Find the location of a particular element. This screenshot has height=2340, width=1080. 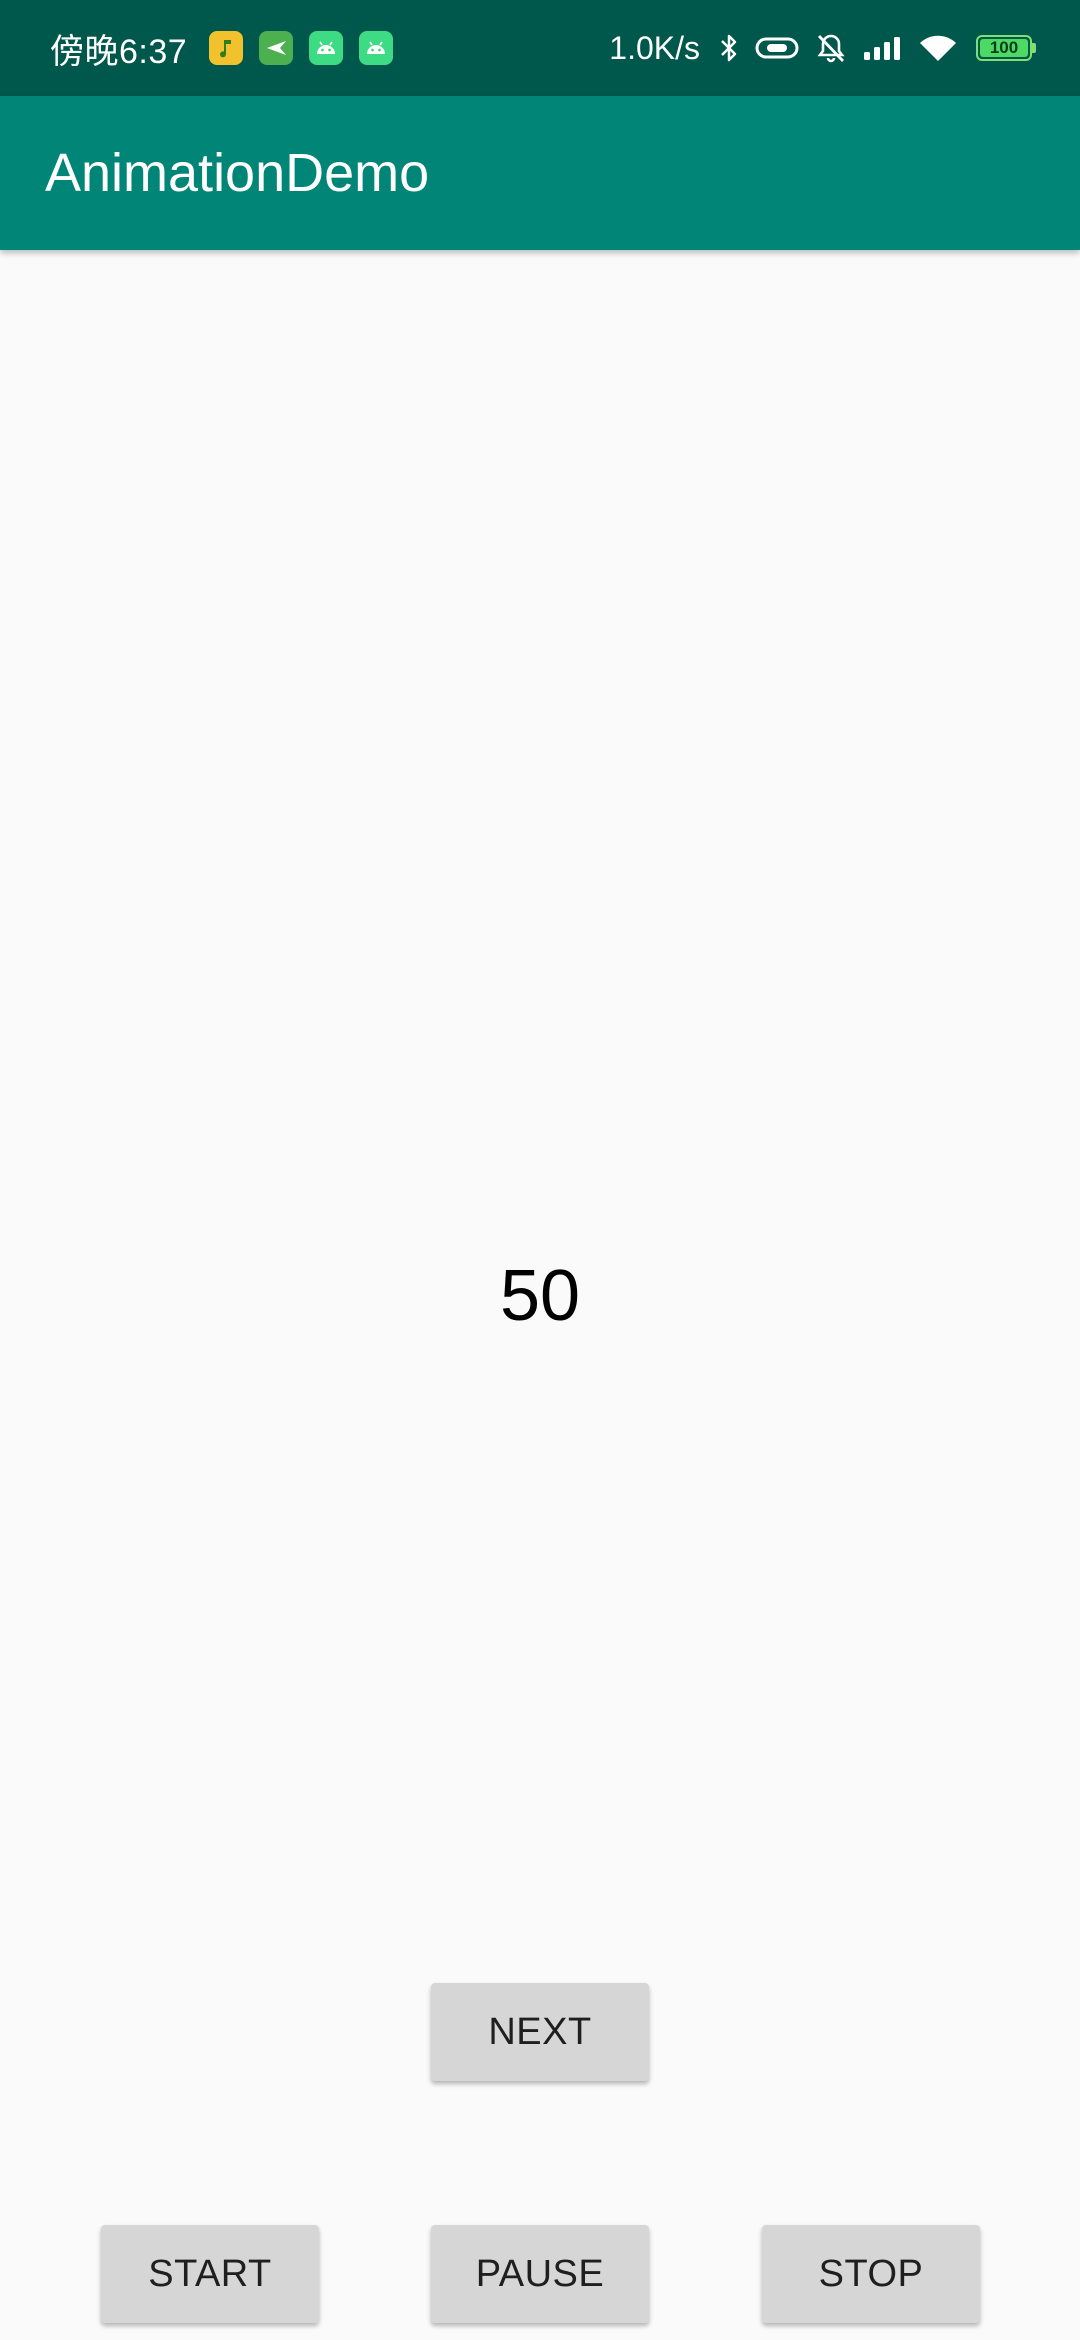

mute-icon is located at coordinates (831, 48).